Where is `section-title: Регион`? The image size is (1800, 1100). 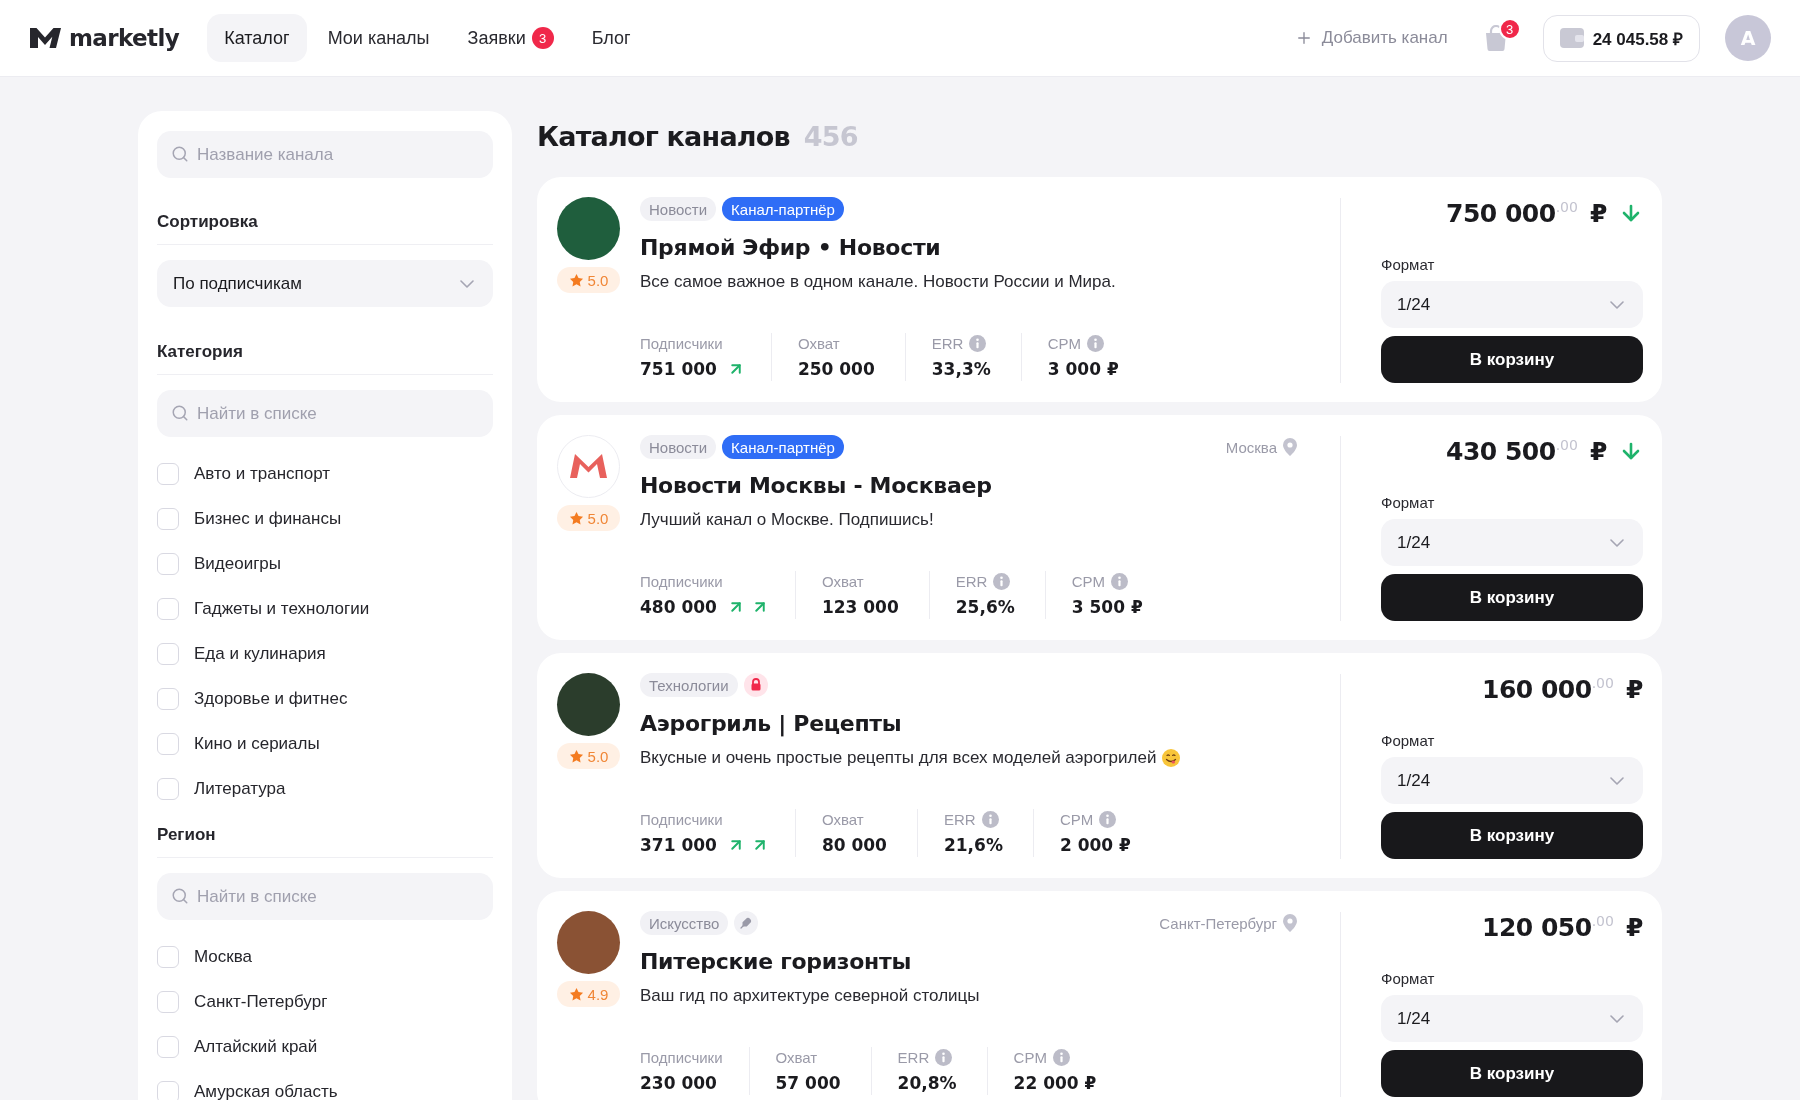
section-title: Регион is located at coordinates (325, 841).